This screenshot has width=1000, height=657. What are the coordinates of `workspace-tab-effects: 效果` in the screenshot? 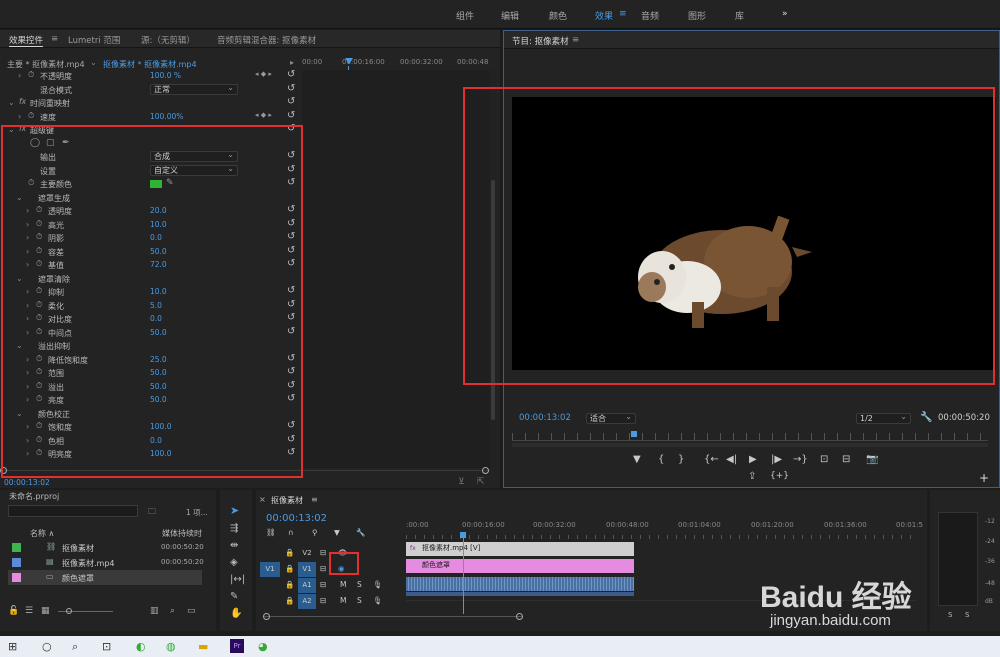 It's located at (604, 15).